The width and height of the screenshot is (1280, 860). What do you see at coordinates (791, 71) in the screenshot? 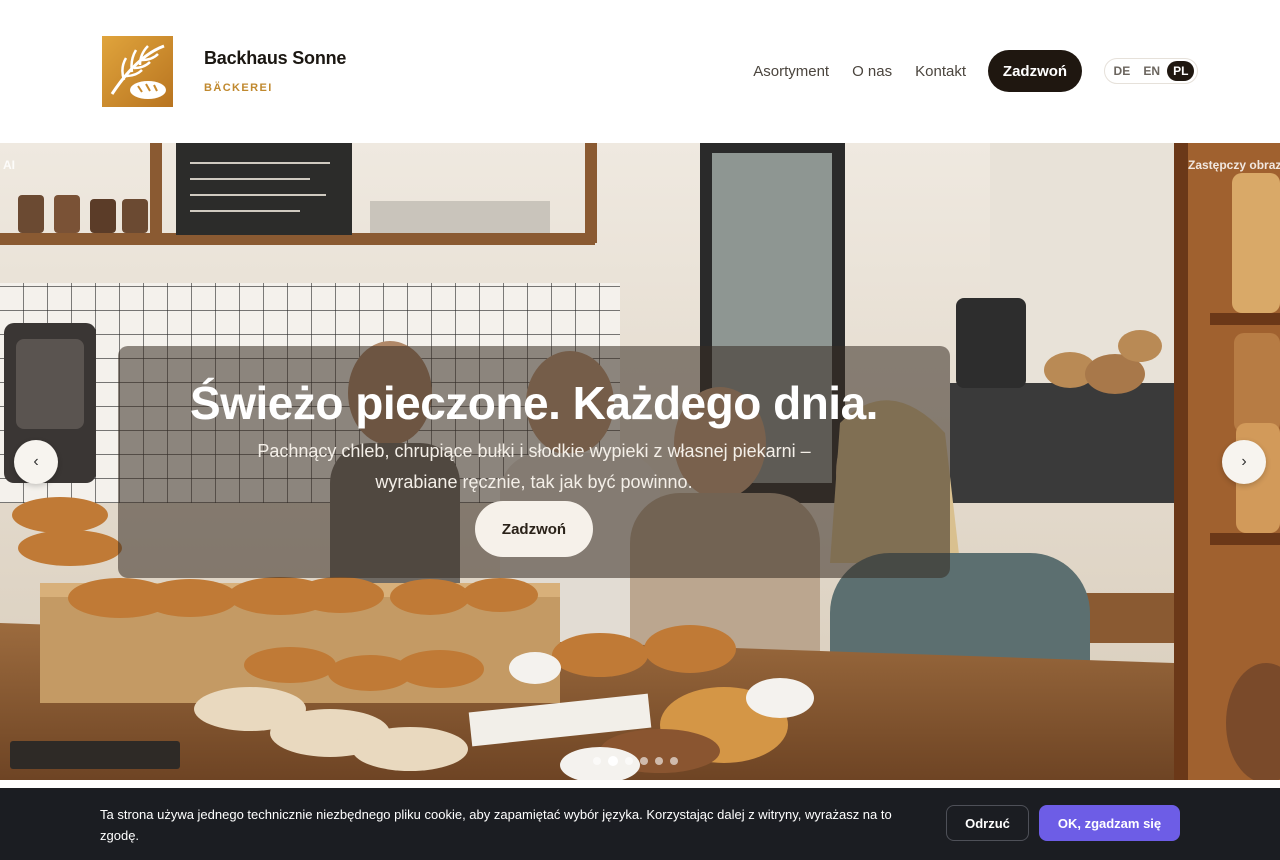
I see `nav-item-asortyment: Asortyment` at bounding box center [791, 71].